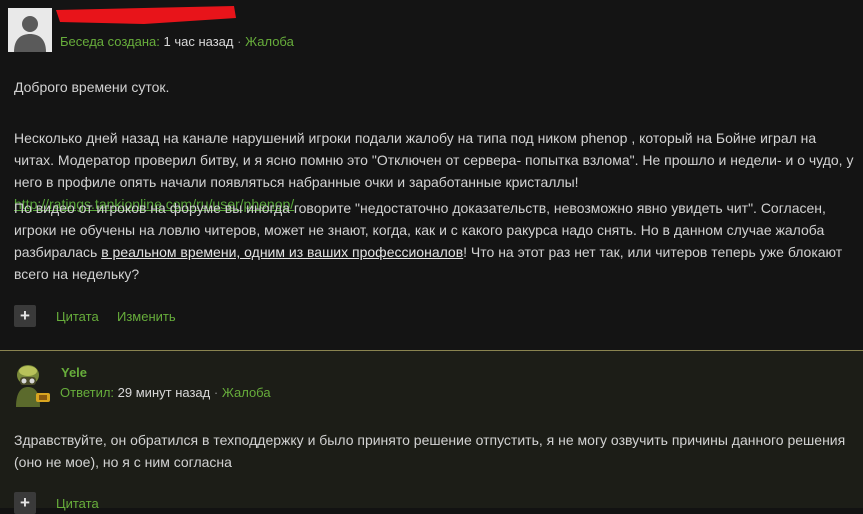  What do you see at coordinates (87, 392) in the screenshot?
I see `replied-label: Ответил:` at bounding box center [87, 392].